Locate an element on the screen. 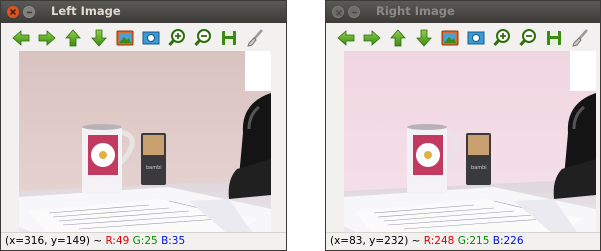  title-bar: Left Image is located at coordinates (143, 12).